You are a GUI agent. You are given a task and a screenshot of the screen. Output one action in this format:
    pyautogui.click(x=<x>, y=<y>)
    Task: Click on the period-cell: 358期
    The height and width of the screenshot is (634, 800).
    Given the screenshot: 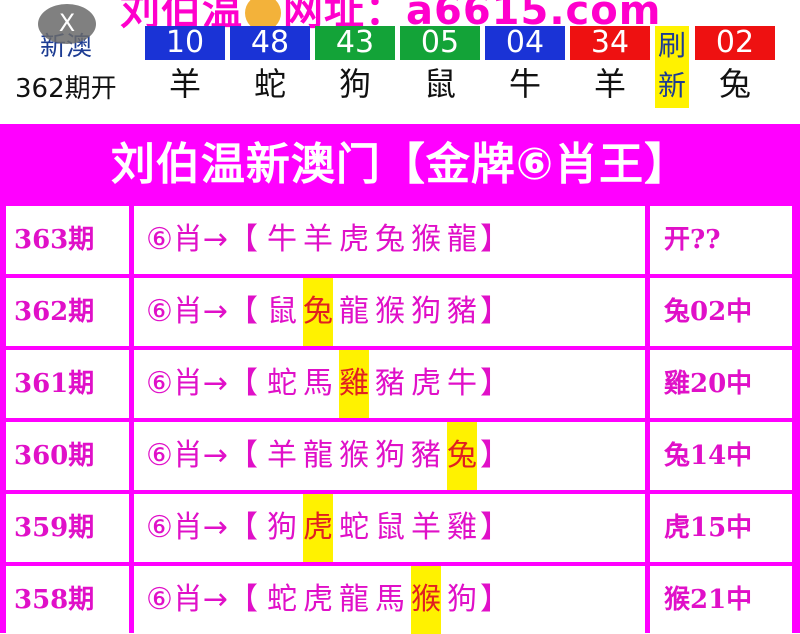 What is the action you would take?
    pyautogui.click(x=67, y=600)
    